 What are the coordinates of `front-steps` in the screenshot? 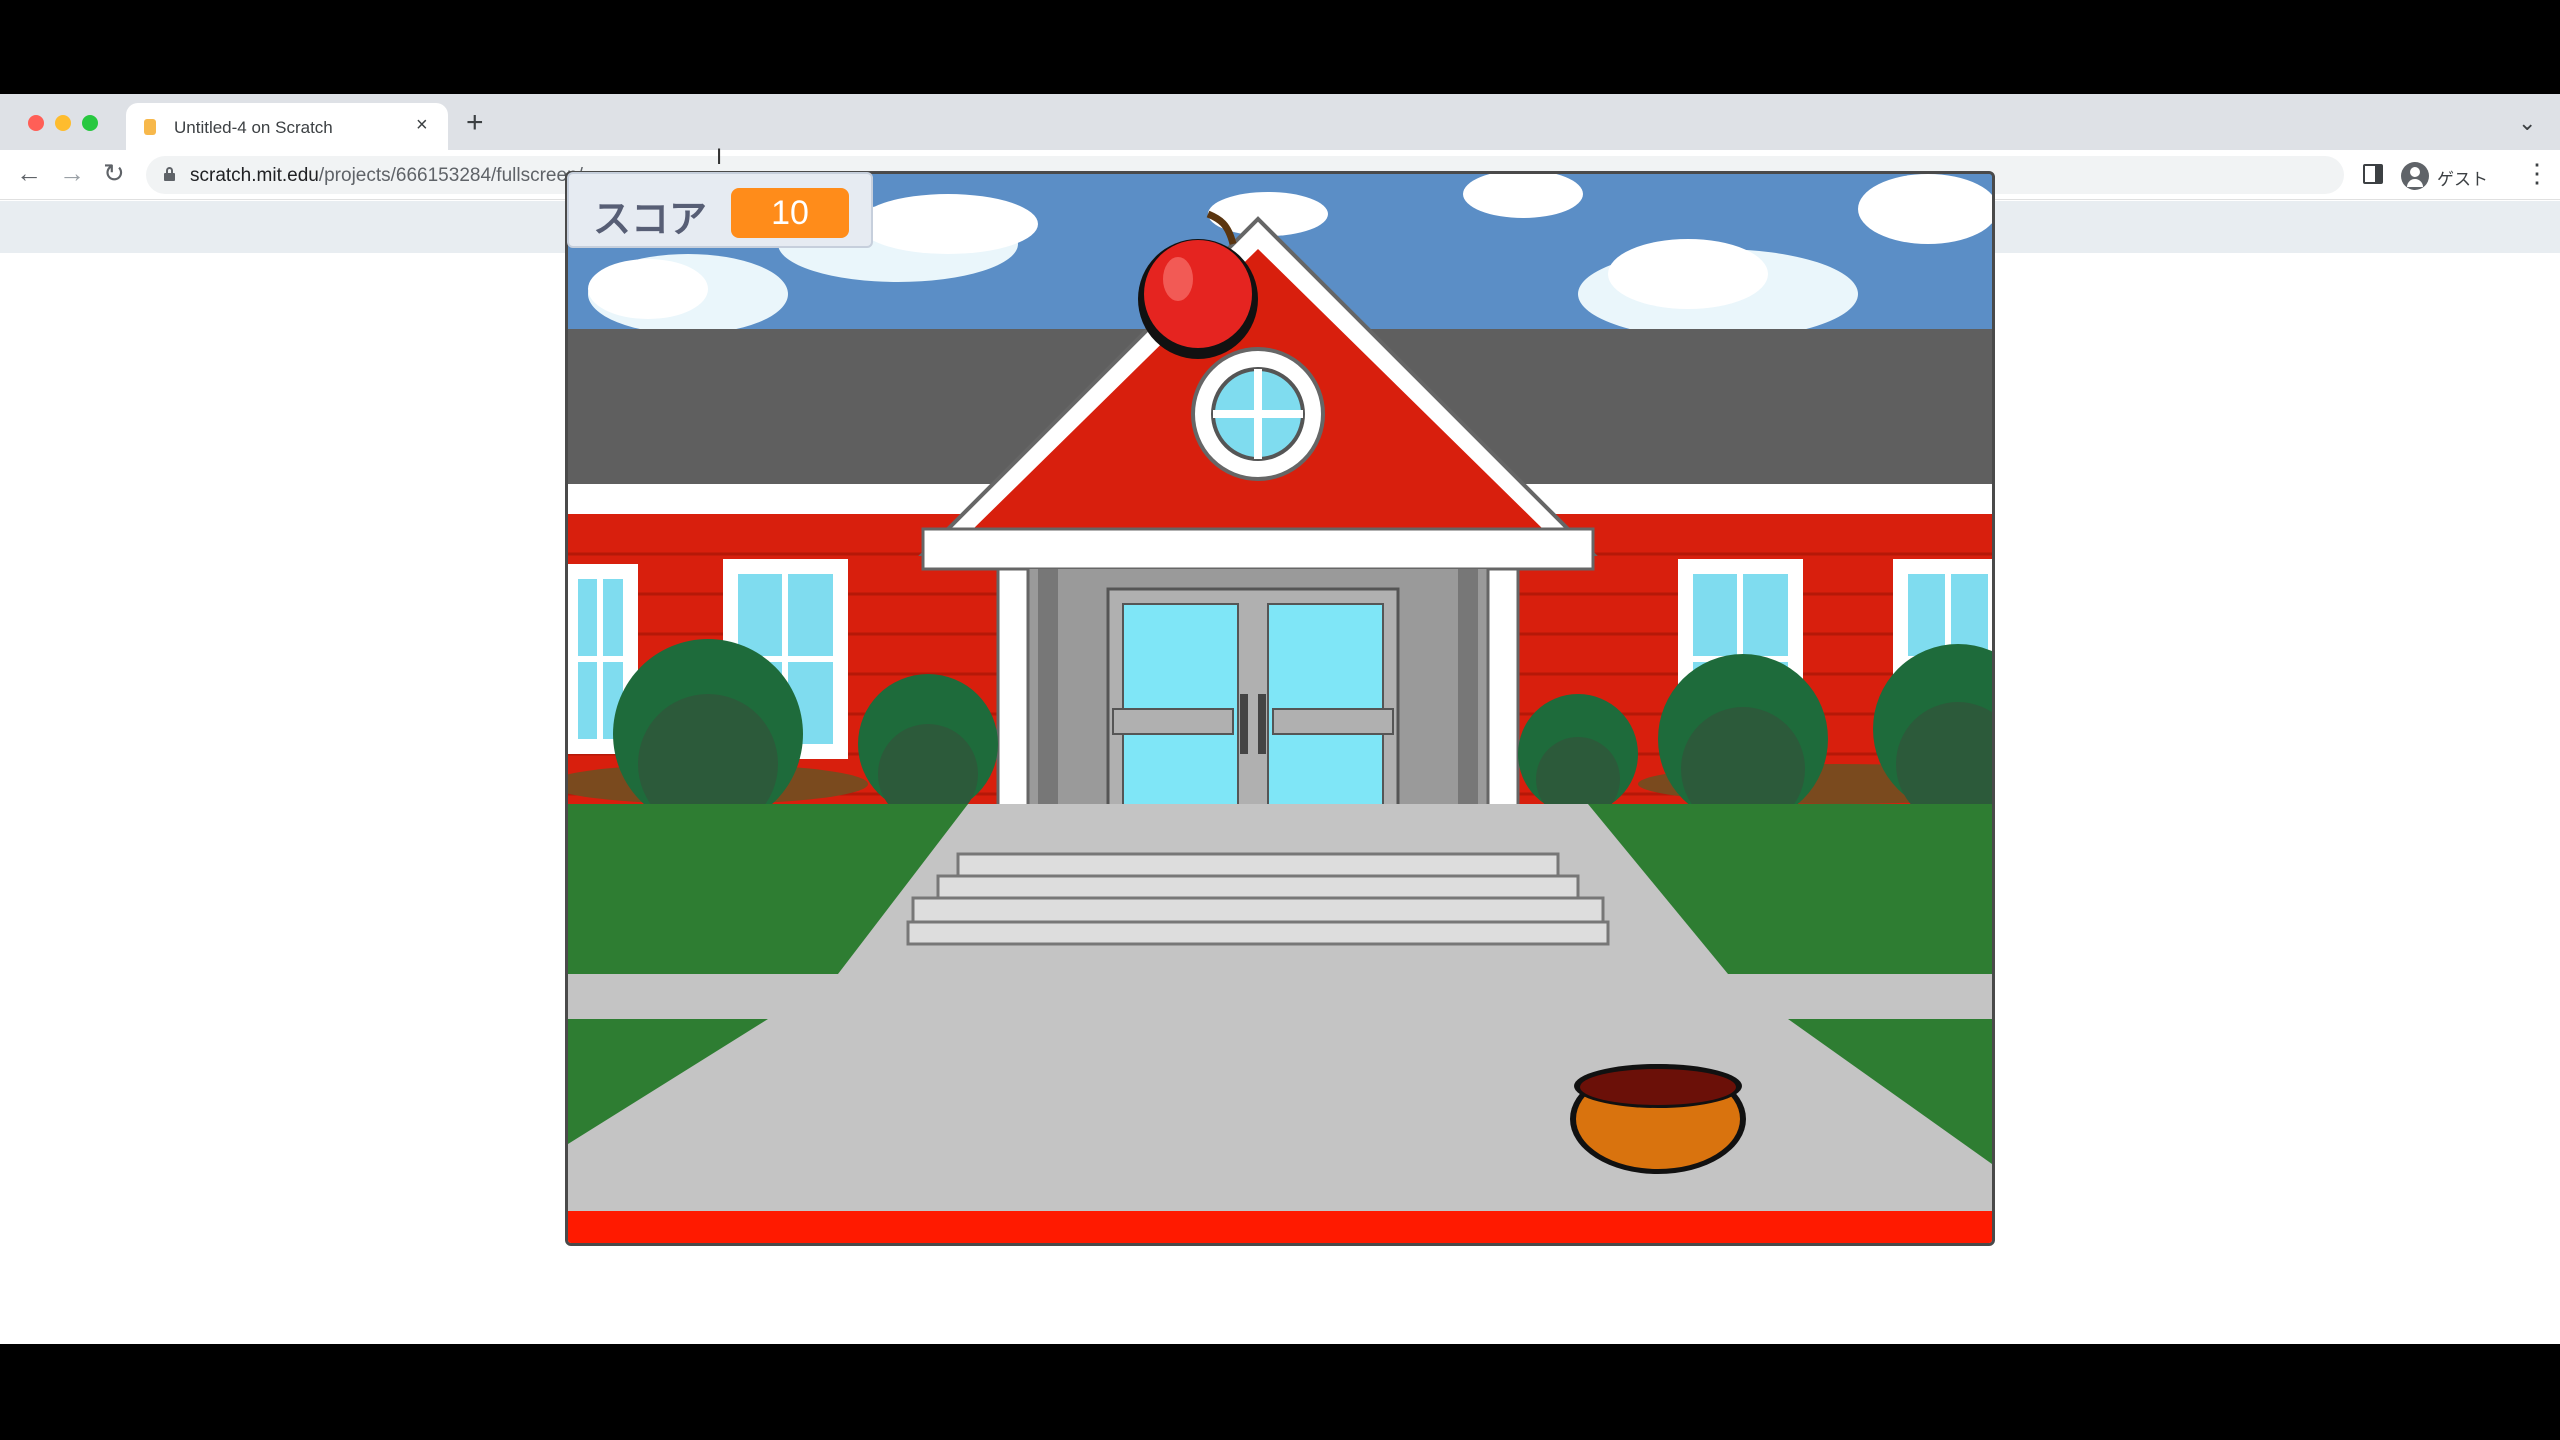 It's located at (1258, 899).